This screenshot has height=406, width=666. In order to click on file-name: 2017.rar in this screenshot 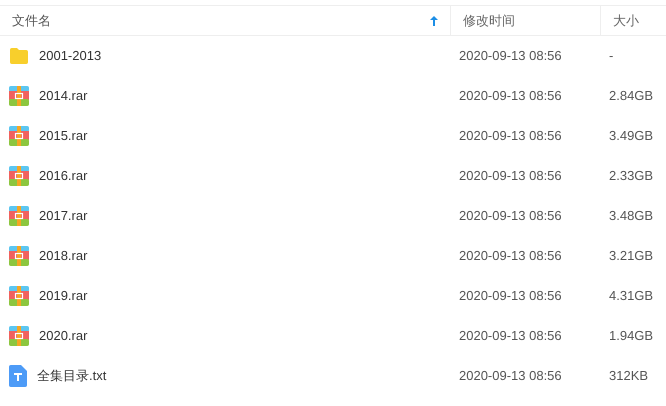, I will do `click(63, 216)`.